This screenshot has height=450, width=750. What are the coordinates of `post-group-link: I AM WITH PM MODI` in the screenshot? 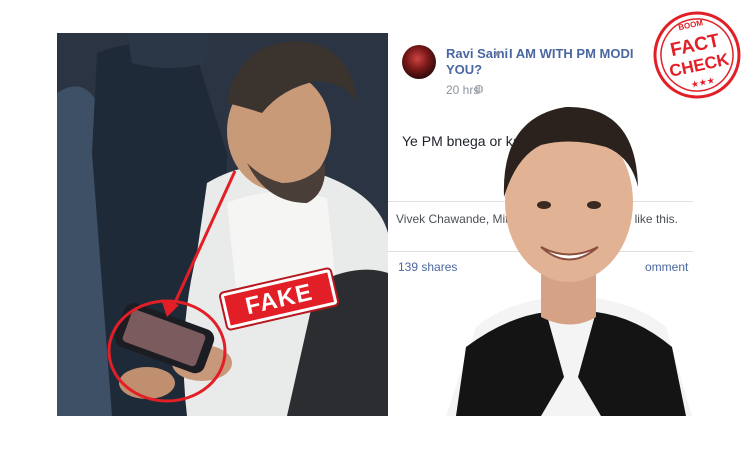 It's located at (571, 53).